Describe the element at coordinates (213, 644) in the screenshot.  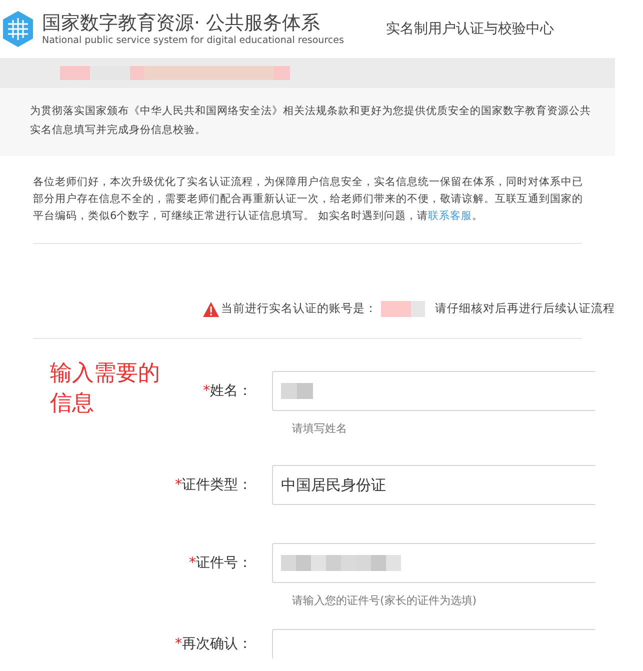
I see `field-label: *再次确认：` at that location.